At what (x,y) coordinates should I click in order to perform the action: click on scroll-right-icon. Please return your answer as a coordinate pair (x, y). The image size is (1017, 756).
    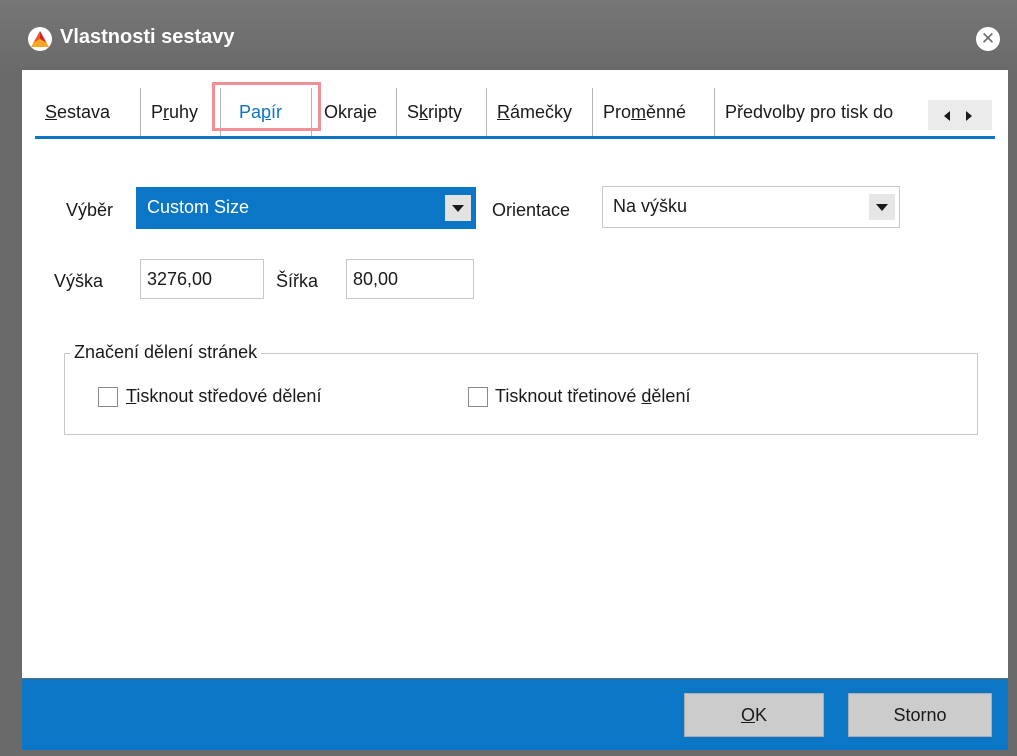
    Looking at the image, I should click on (969, 116).